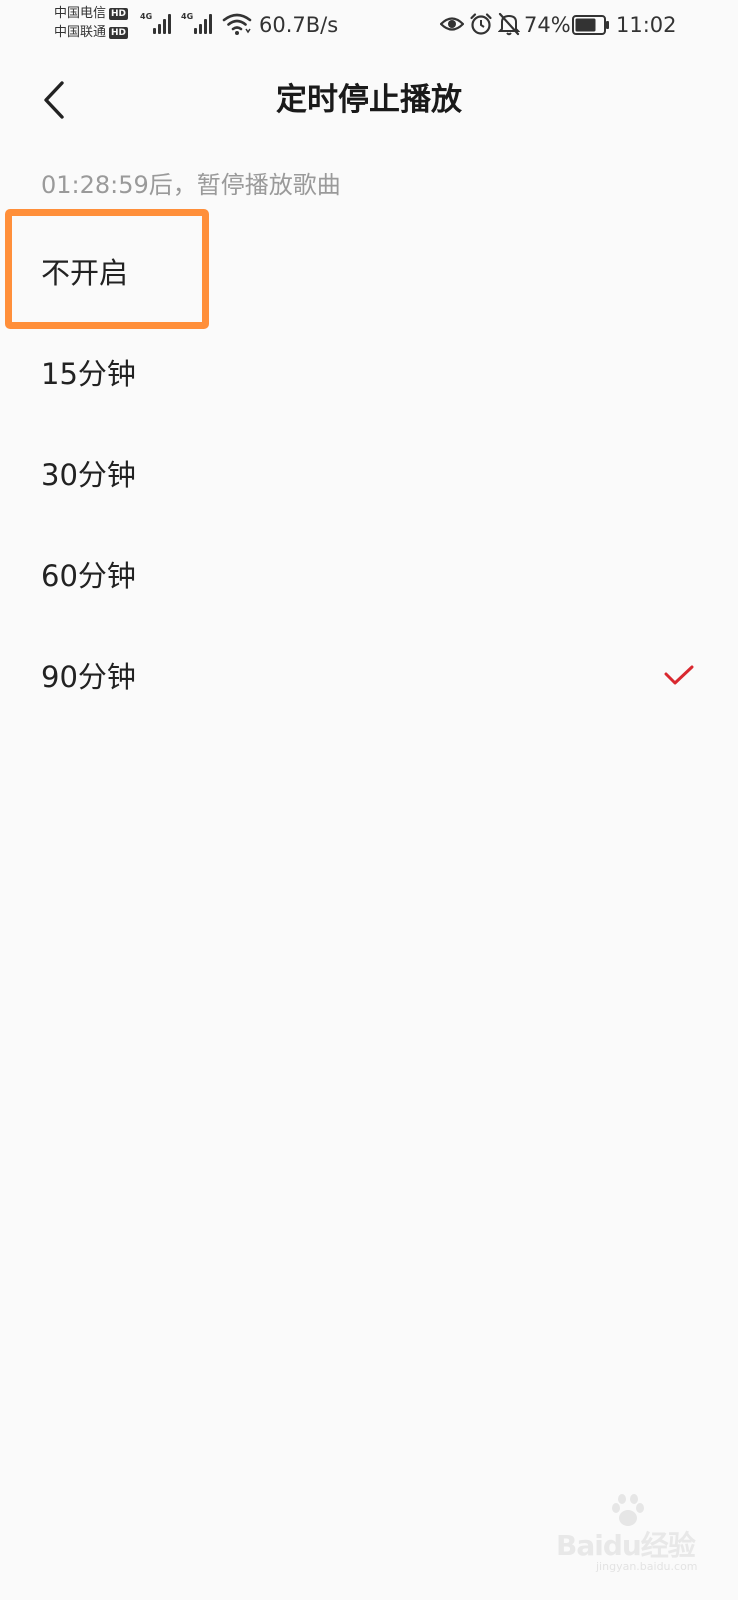 The image size is (738, 1600). Describe the element at coordinates (547, 25) in the screenshot. I see `battery-percent: 74%` at that location.